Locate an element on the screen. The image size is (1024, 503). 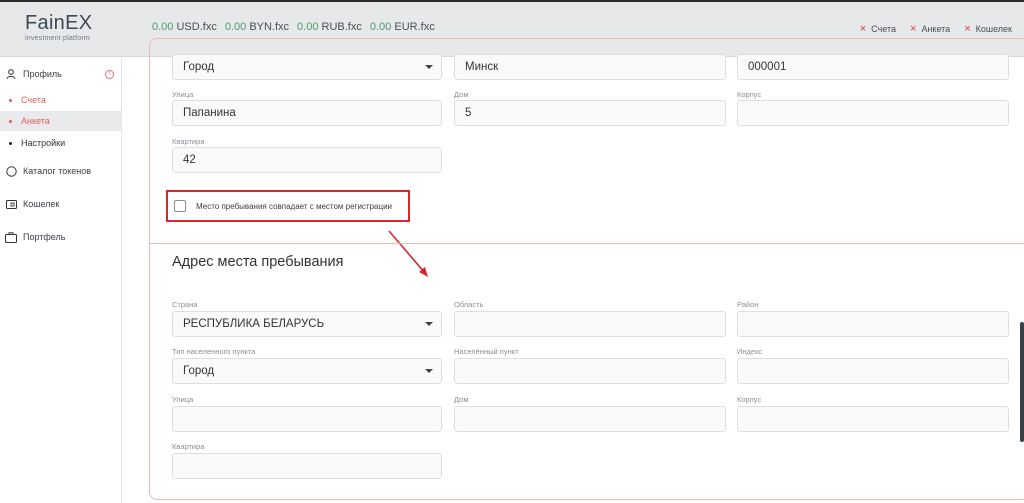
apartment-input is located at coordinates (307, 466).